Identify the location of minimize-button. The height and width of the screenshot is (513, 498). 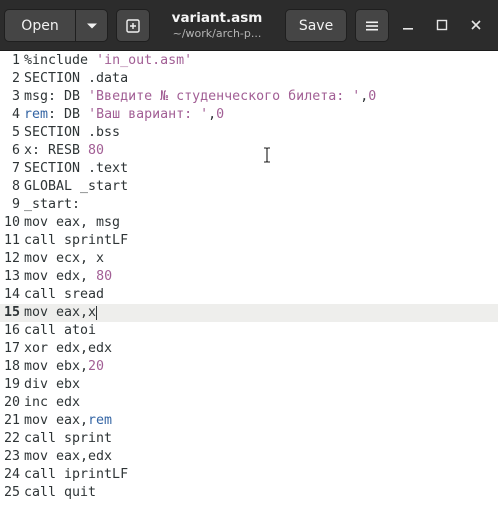
(408, 25).